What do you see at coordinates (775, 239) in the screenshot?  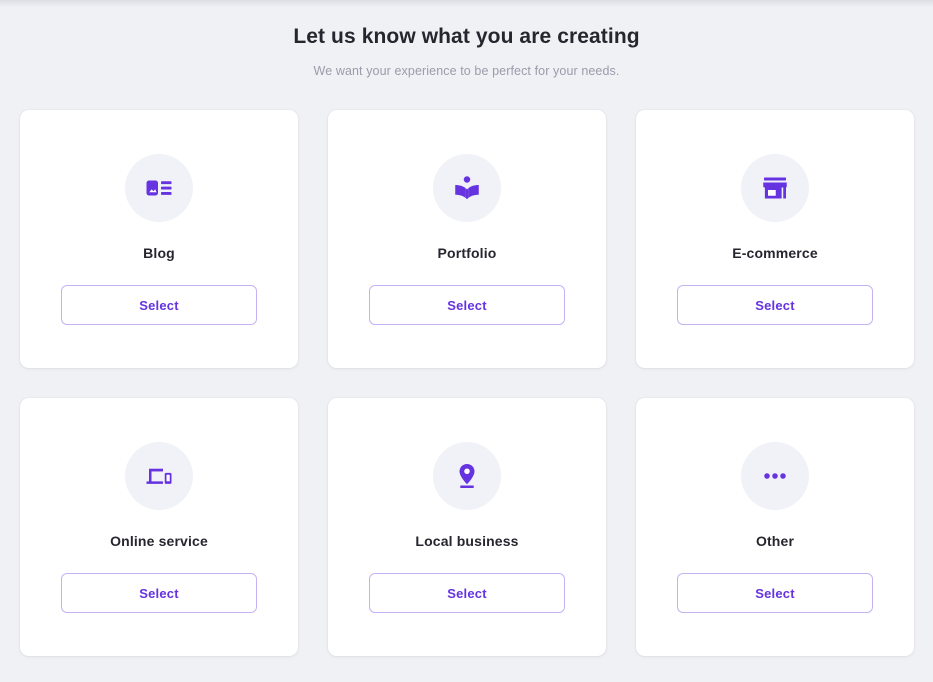 I see `site-type-card-ecommerce: E-commerce Select` at bounding box center [775, 239].